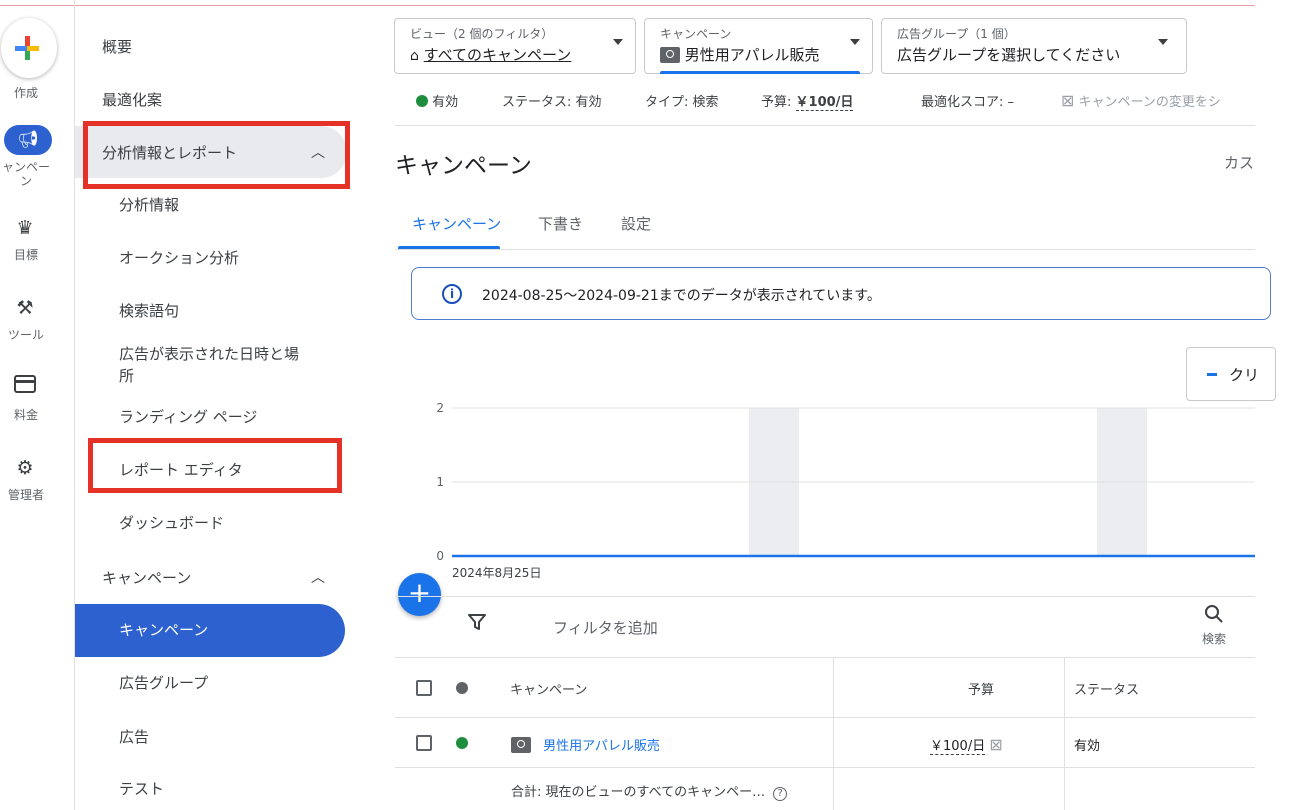 The height and width of the screenshot is (810, 1294). What do you see at coordinates (149, 311) in the screenshot?
I see `nav-search-terms: 検索語句` at bounding box center [149, 311].